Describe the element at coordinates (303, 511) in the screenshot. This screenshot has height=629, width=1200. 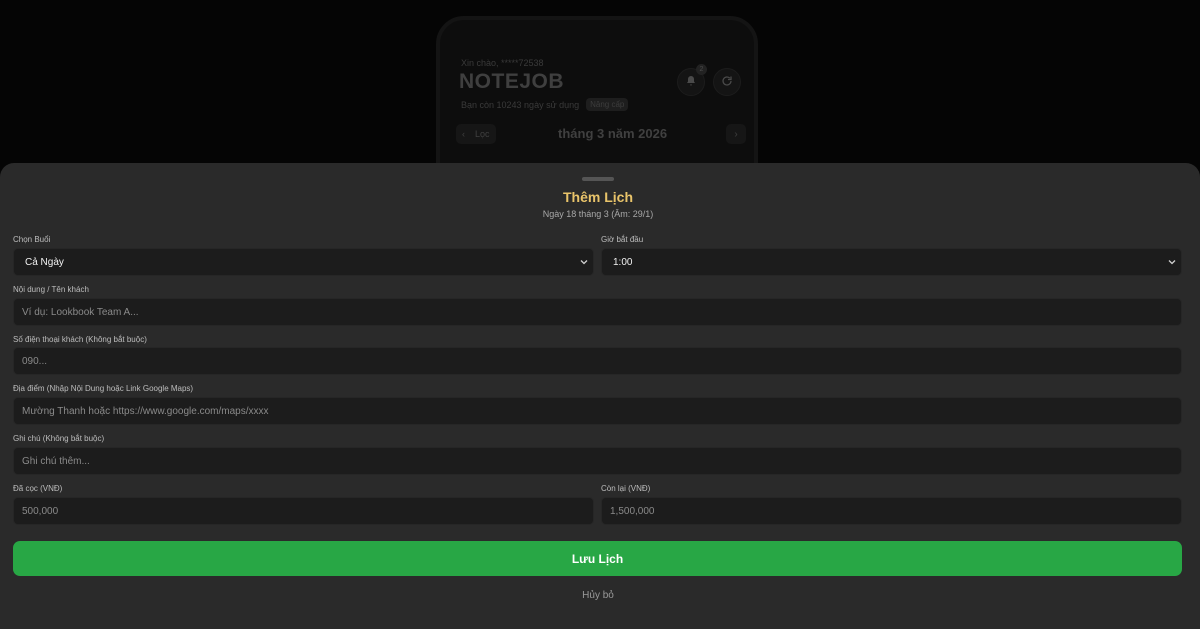
I see `deposit-input: 500,000` at that location.